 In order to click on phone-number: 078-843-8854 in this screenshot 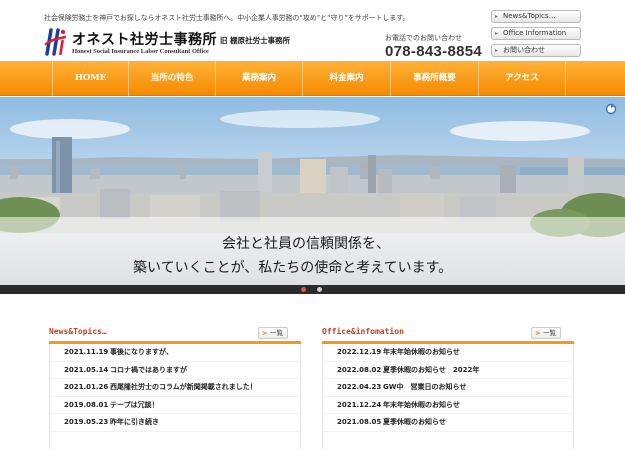, I will do `click(433, 51)`.